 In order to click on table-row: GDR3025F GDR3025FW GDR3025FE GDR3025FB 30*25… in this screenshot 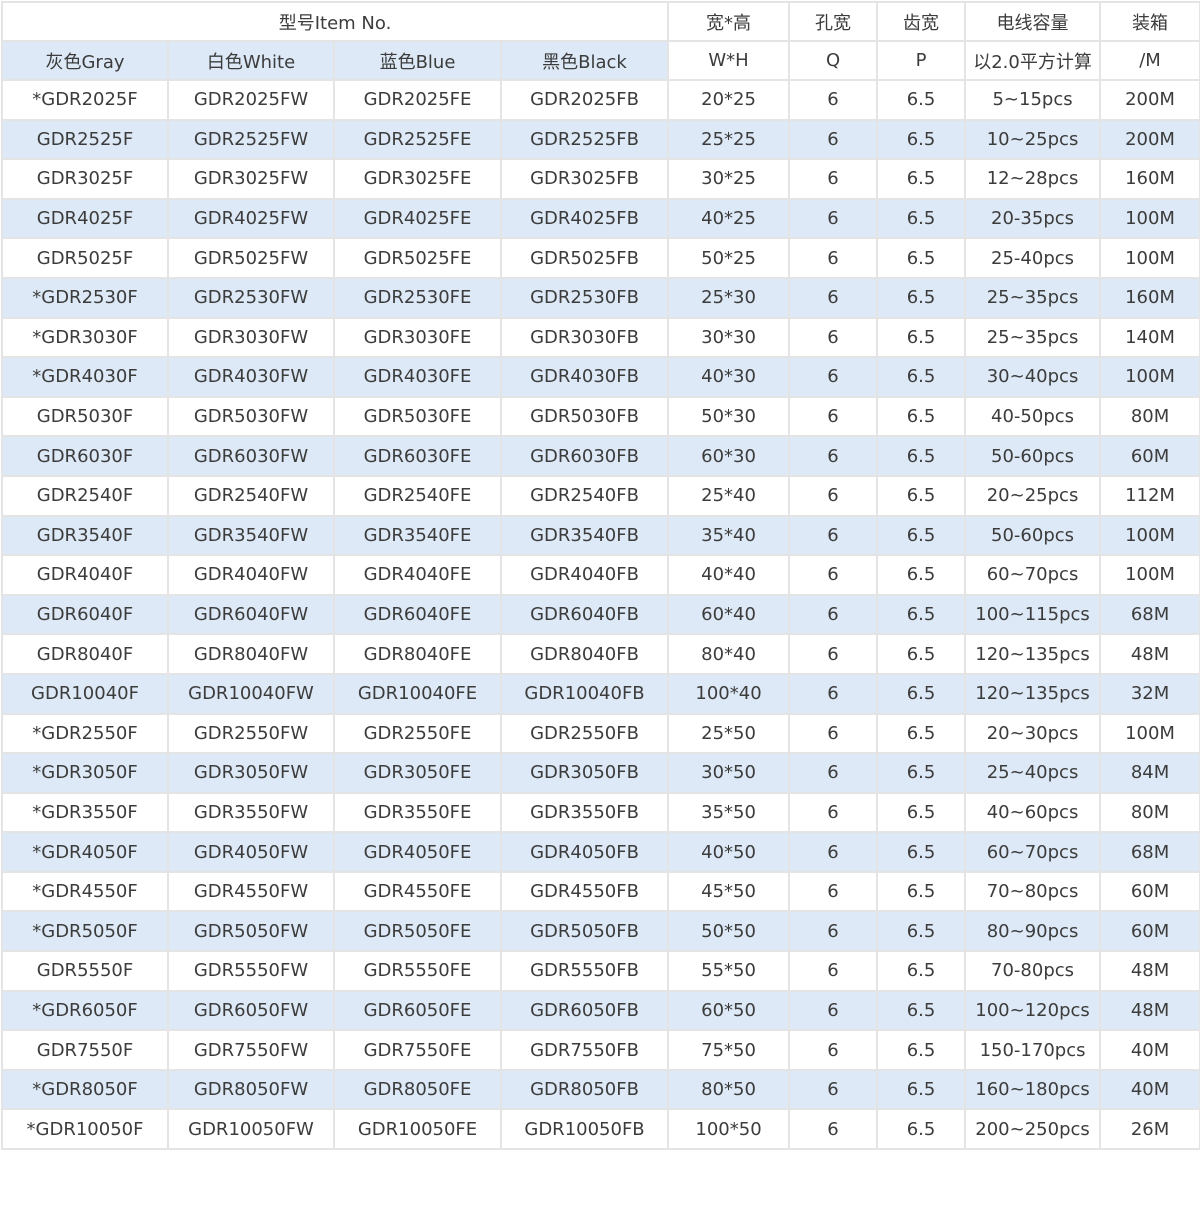, I will do `click(600, 179)`.